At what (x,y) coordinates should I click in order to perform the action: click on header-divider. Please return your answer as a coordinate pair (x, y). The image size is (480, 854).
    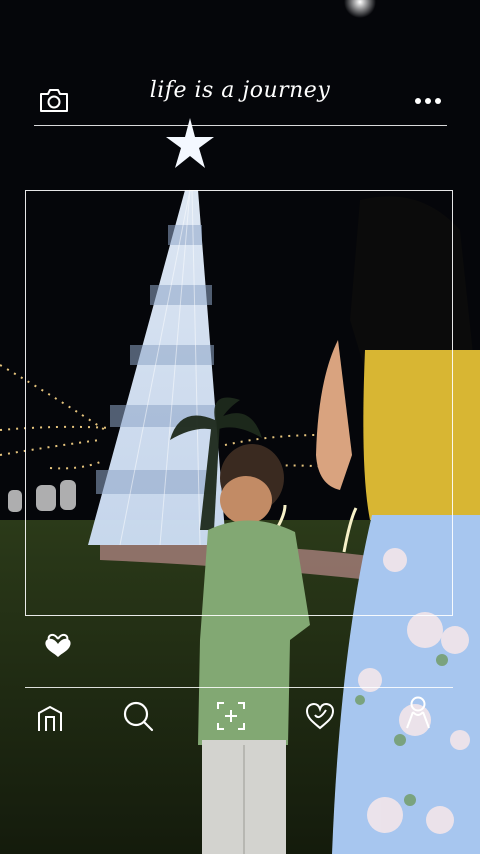
    Looking at the image, I should click on (240, 125).